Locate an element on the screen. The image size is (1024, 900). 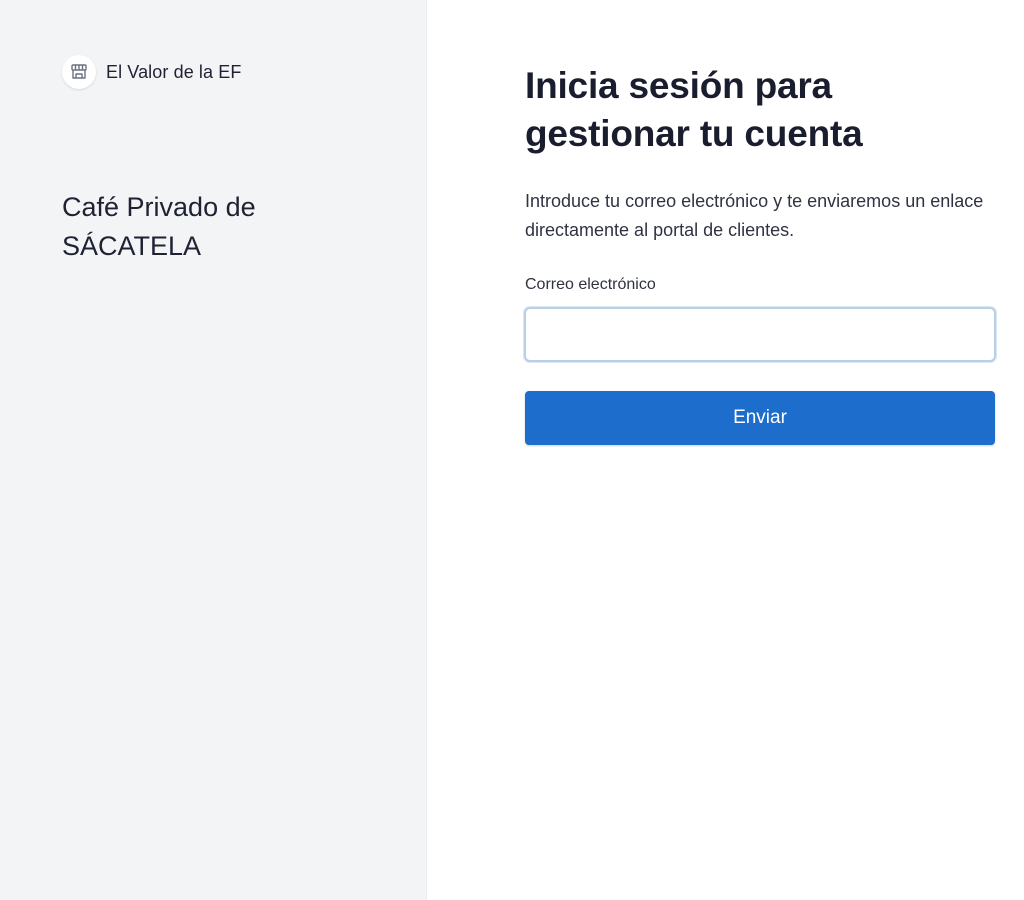
brand: El Valor de la EF is located at coordinates (151, 72).